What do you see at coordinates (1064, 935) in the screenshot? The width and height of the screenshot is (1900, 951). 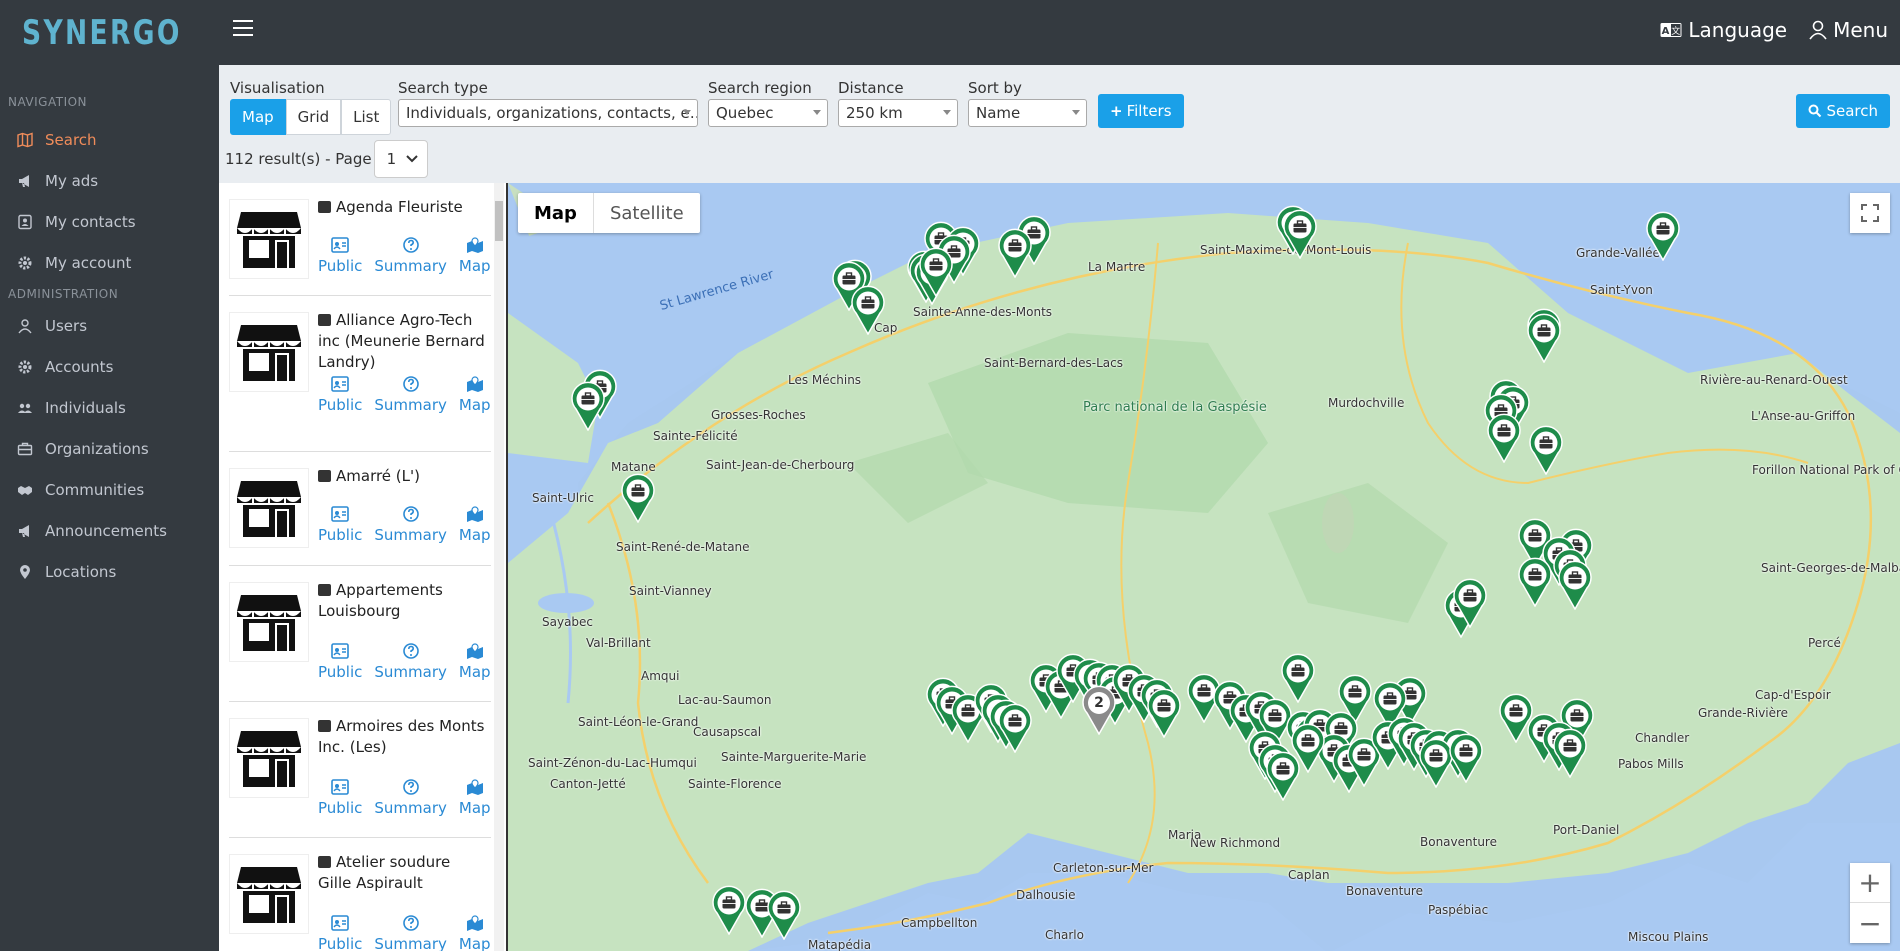 I see `place-label: Charlo` at bounding box center [1064, 935].